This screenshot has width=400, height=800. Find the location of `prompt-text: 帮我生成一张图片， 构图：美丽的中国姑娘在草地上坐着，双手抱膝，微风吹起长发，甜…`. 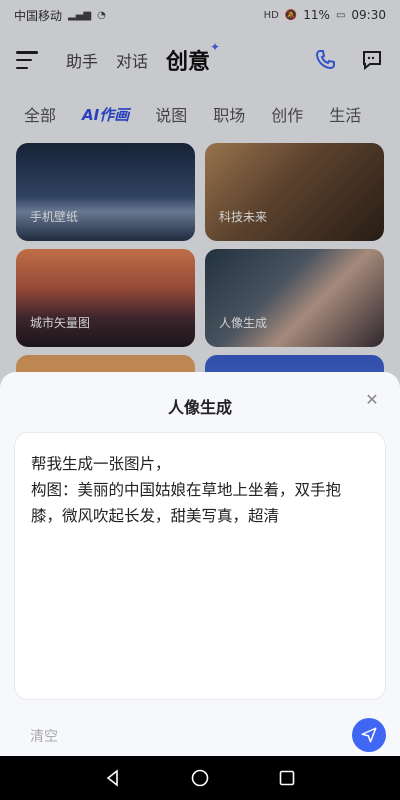

prompt-text: 帮我生成一张图片， 构图：美丽的中国姑娘在草地上坐着，双手抱膝，微风吹起长发，甜… is located at coordinates (186, 490).